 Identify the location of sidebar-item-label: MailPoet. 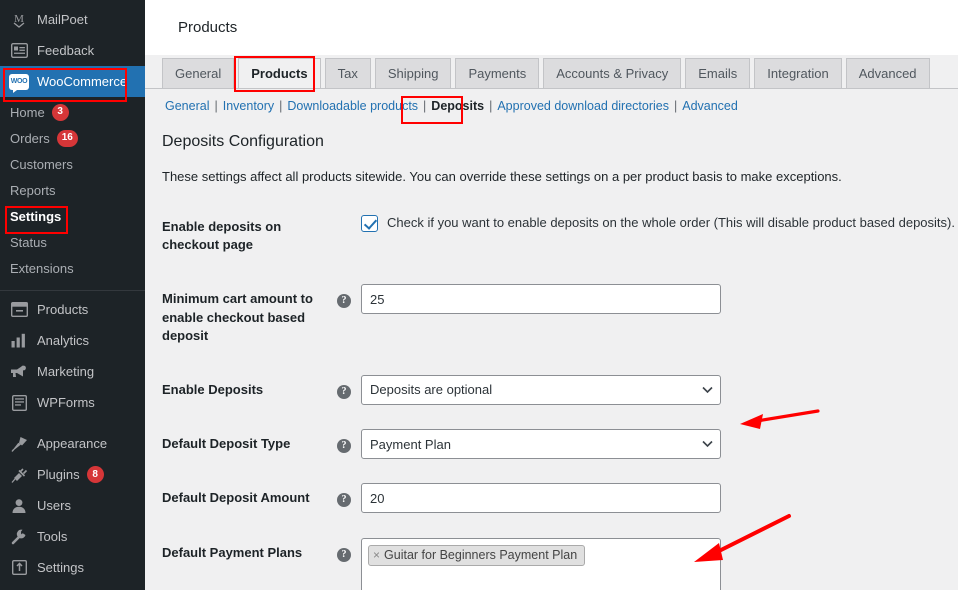
(62, 19).